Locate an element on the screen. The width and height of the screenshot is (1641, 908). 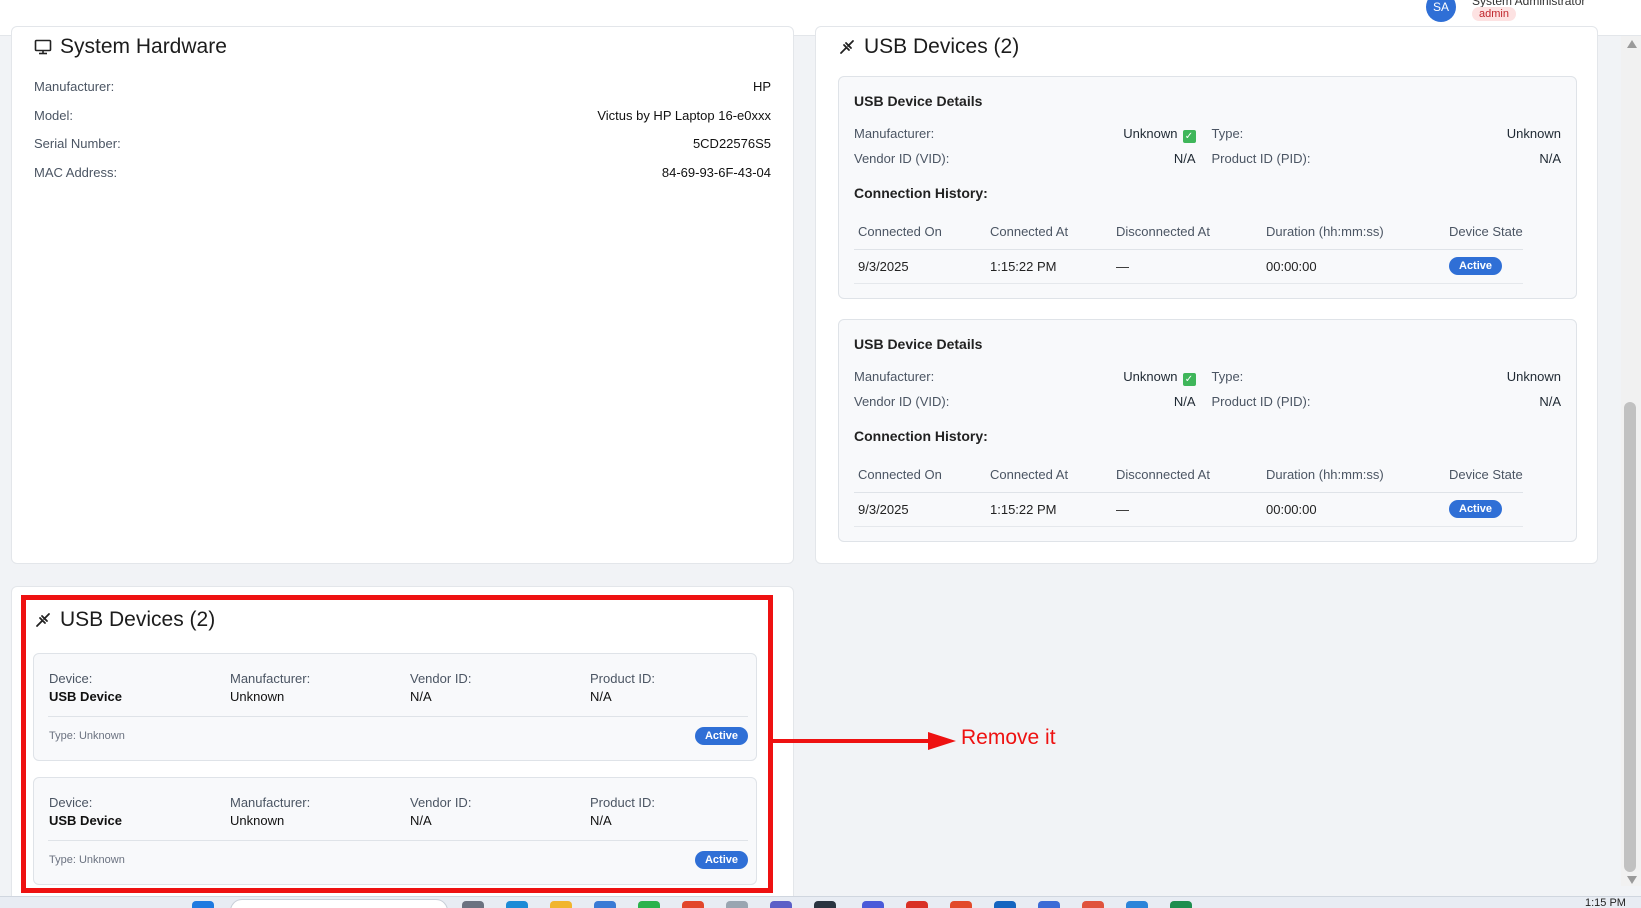
edge-browser-icon is located at coordinates (517, 904).